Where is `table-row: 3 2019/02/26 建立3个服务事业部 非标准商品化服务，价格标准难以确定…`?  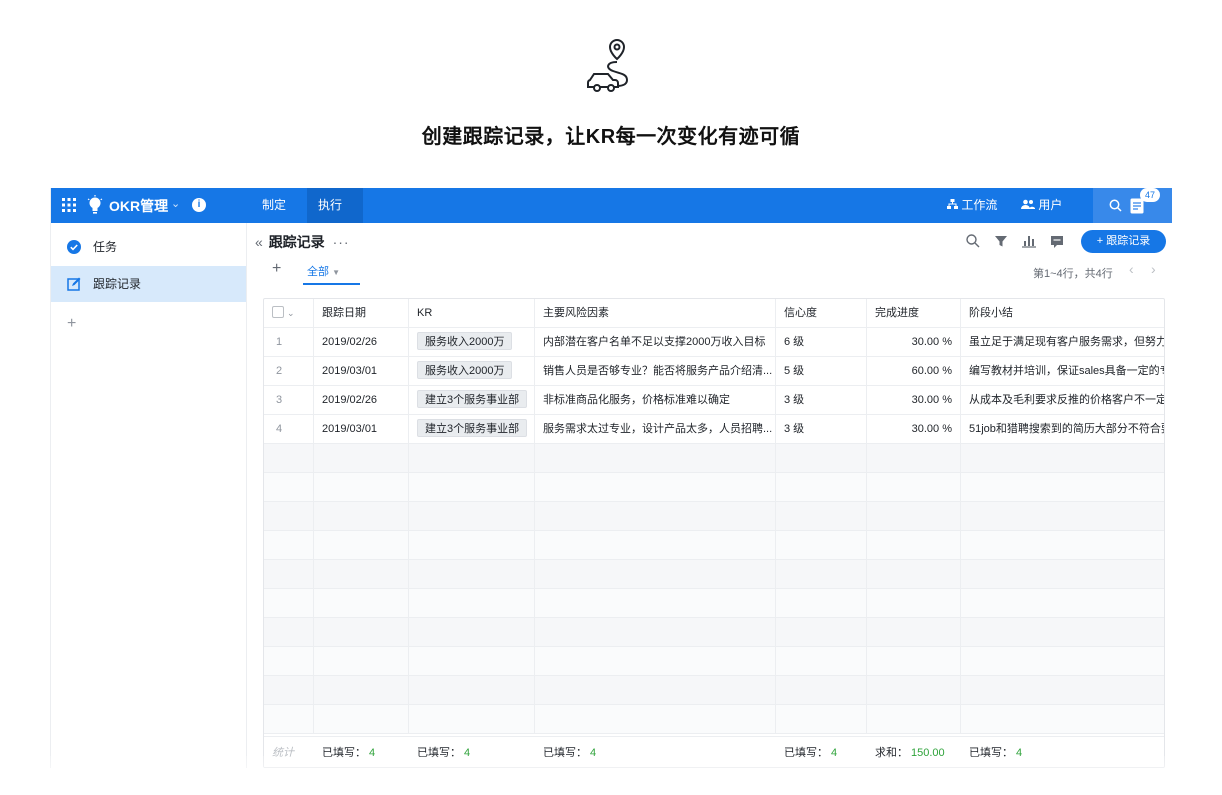 table-row: 3 2019/02/26 建立3个服务事业部 非标准商品化服务，价格标准难以确定… is located at coordinates (714, 400).